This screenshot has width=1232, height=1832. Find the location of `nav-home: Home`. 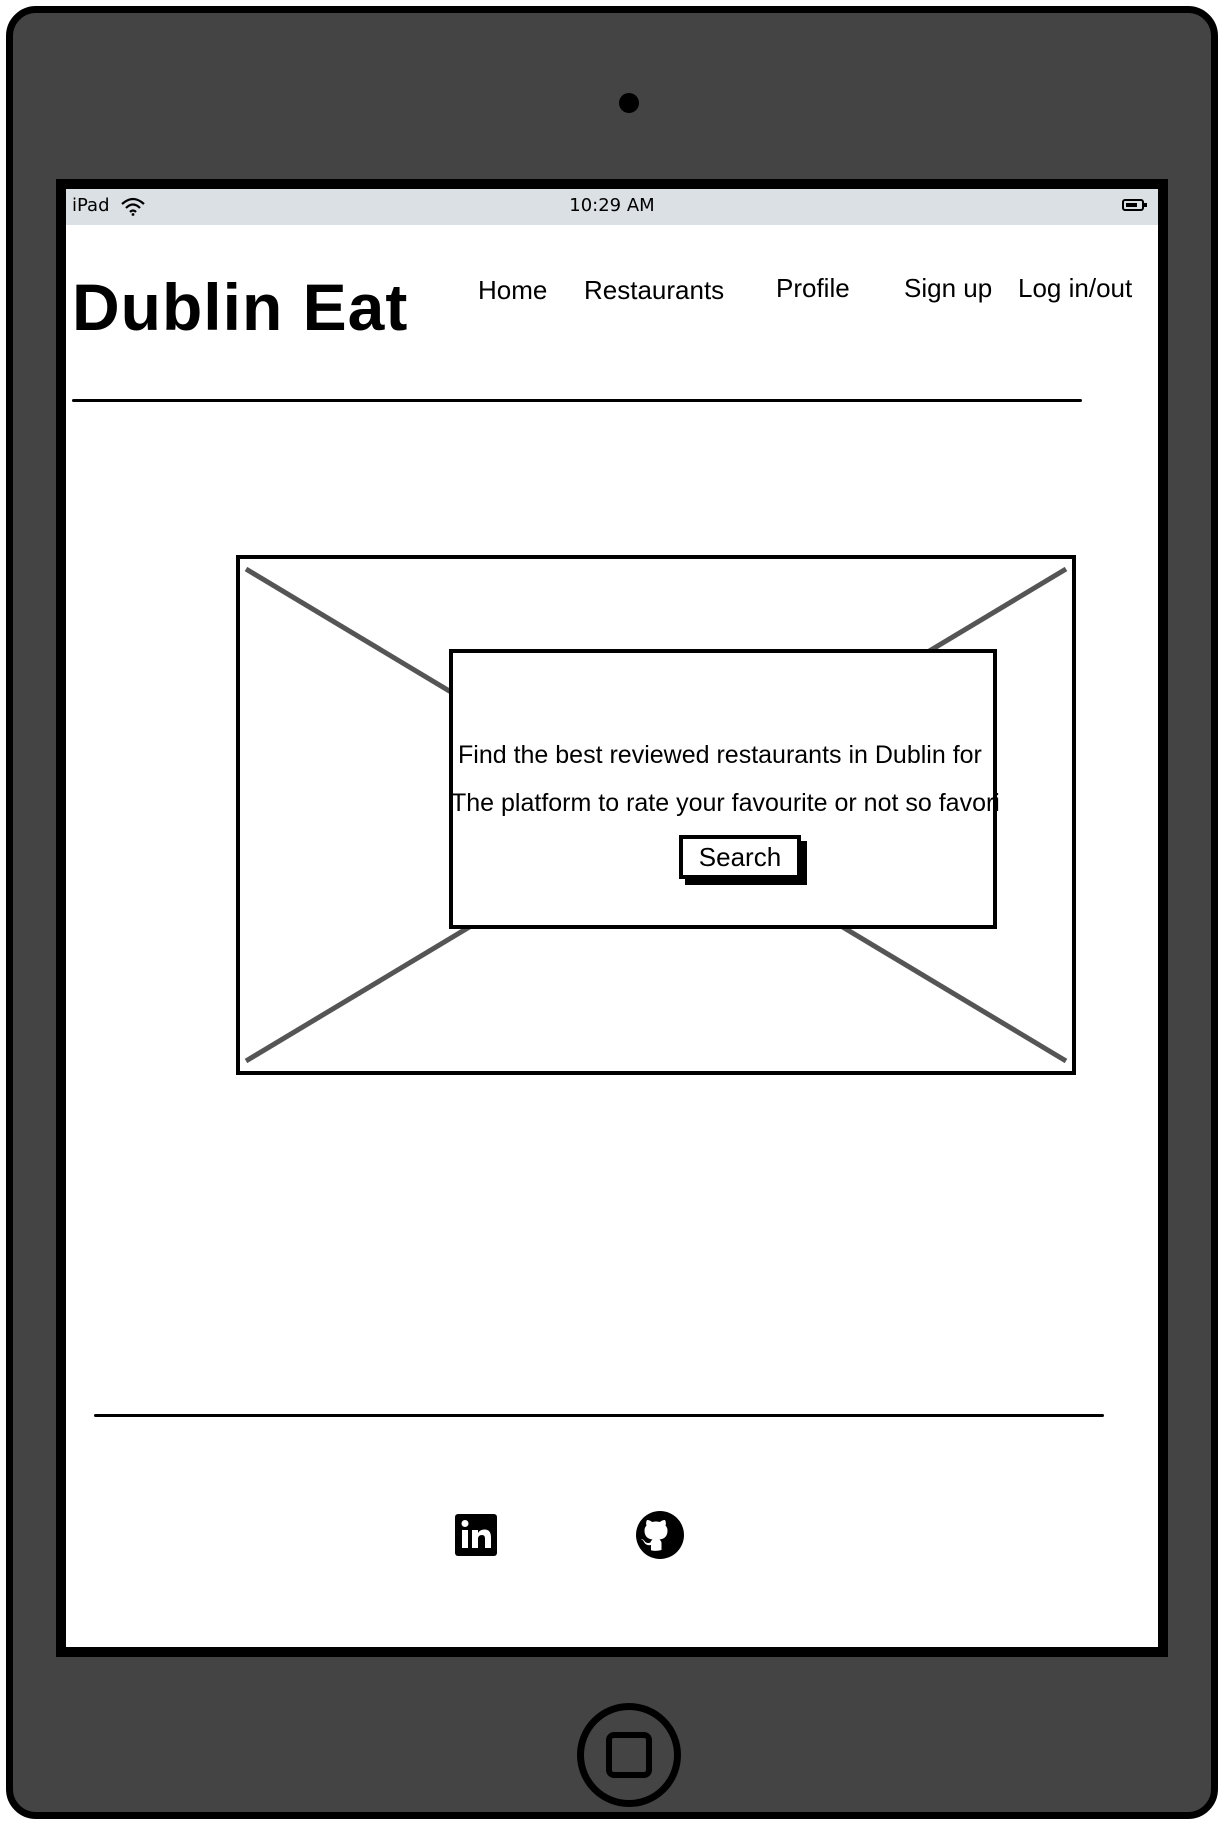

nav-home: Home is located at coordinates (512, 290).